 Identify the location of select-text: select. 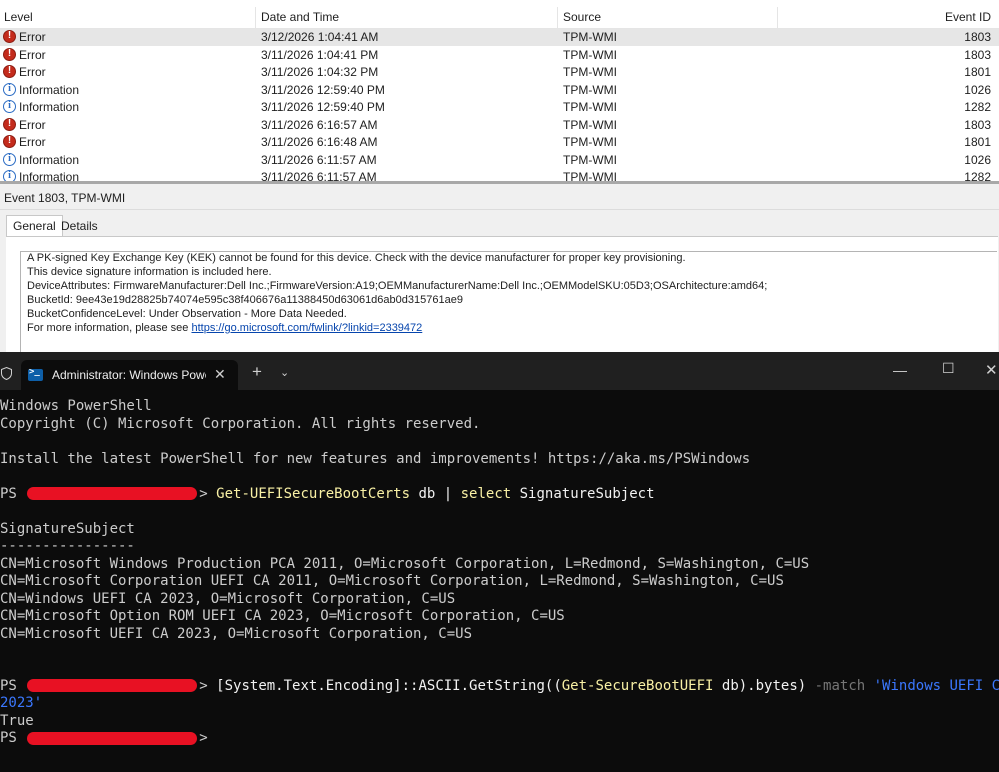
(486, 493).